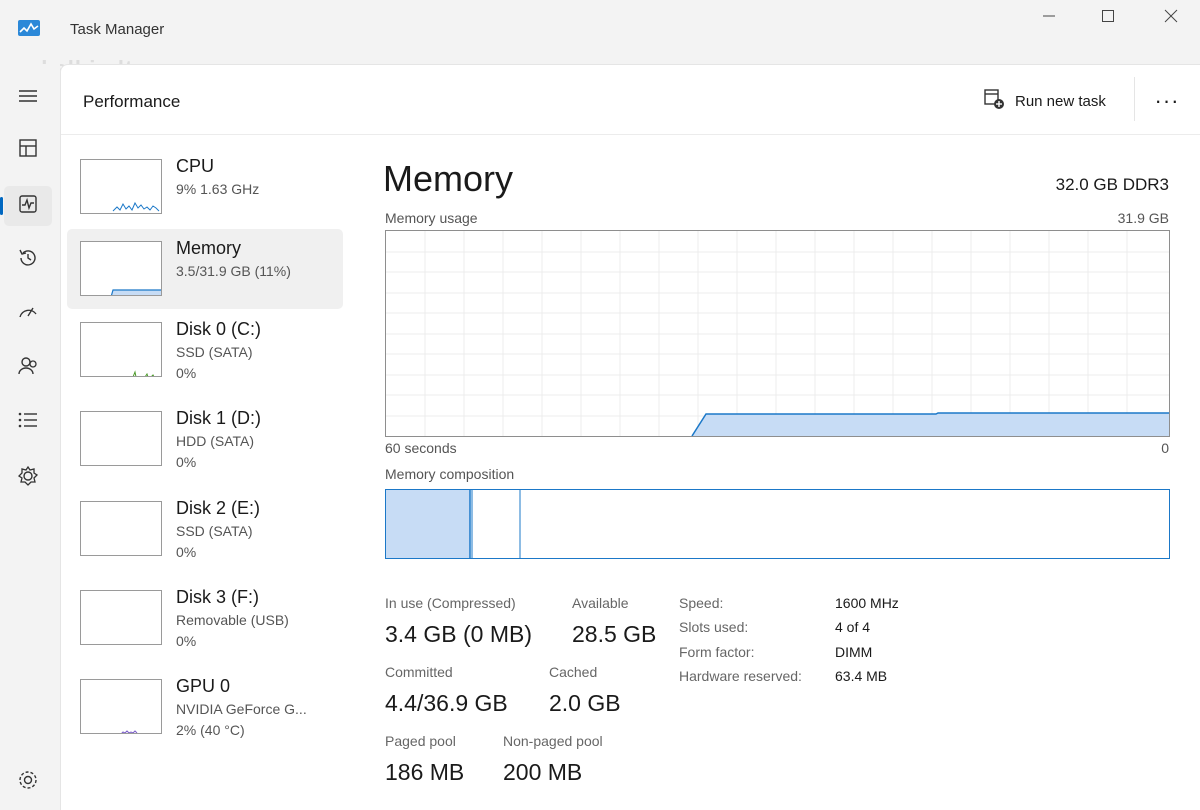 Image resolution: width=1200 pixels, height=810 pixels. Describe the element at coordinates (419, 672) in the screenshot. I see `committed-label: Committed` at that location.